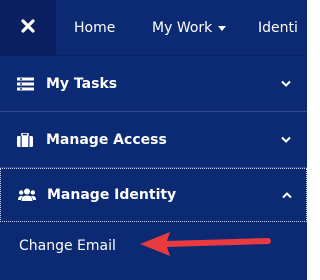 This screenshot has width=320, height=280. I want to click on close-menu-button, so click(28, 27).